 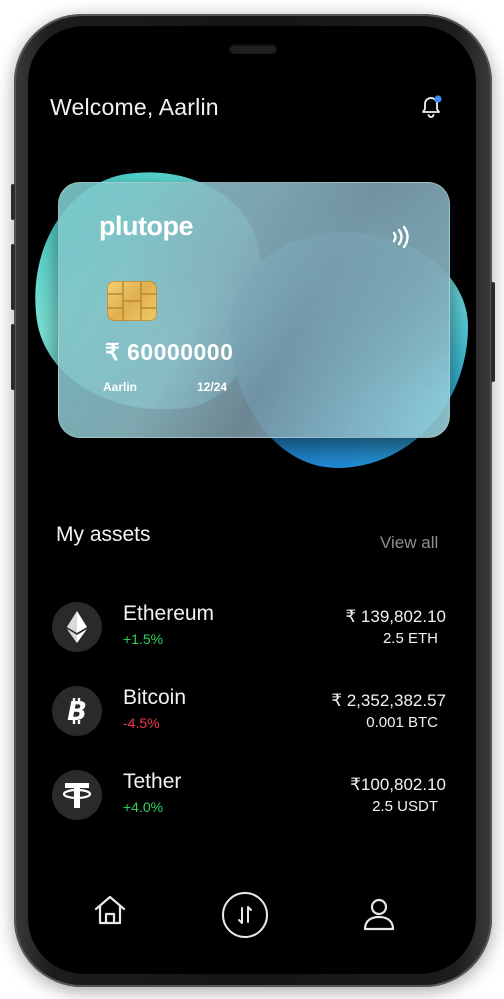 I want to click on asset-name: Ethereum, so click(x=169, y=613).